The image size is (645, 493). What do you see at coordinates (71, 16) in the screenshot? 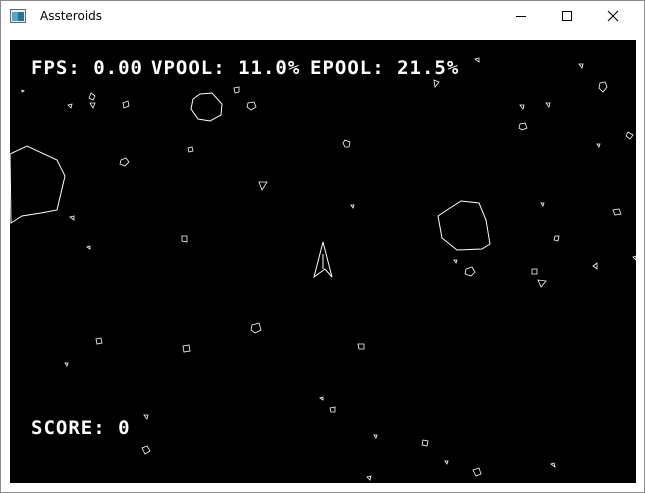
I see `window-title: Assteroids` at bounding box center [71, 16].